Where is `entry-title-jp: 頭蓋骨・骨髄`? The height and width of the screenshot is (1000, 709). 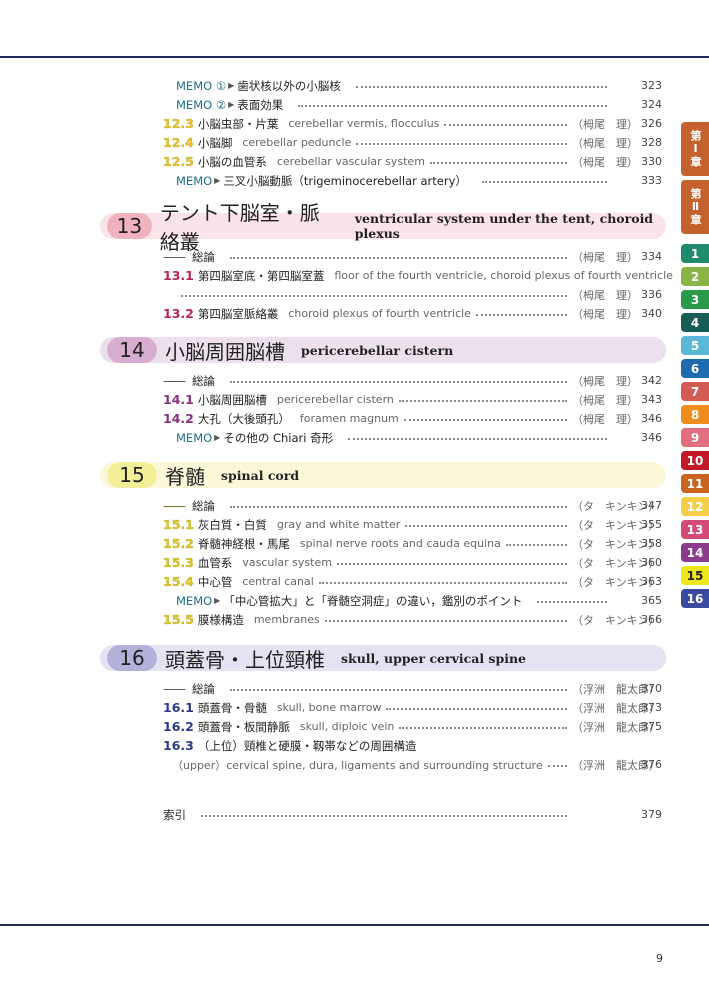
entry-title-jp: 頭蓋骨・骨髄 is located at coordinates (232, 707).